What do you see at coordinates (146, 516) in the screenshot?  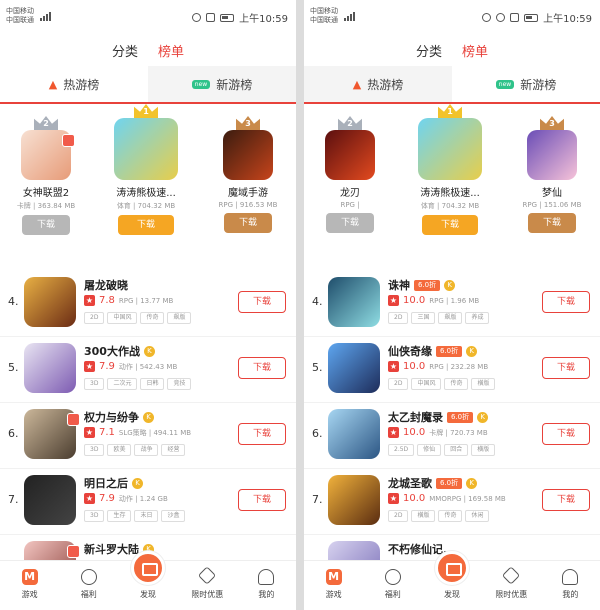 I see `tag: 末日` at bounding box center [146, 516].